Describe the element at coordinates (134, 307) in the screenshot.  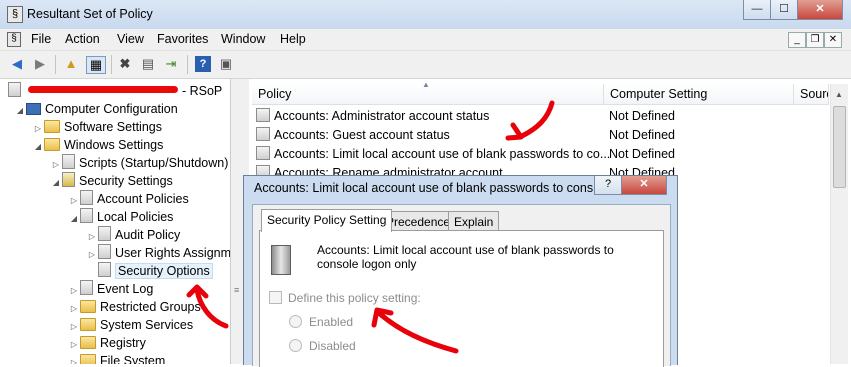
I see `tree-item-restricted-groups: ▷ Restricted Groups` at that location.